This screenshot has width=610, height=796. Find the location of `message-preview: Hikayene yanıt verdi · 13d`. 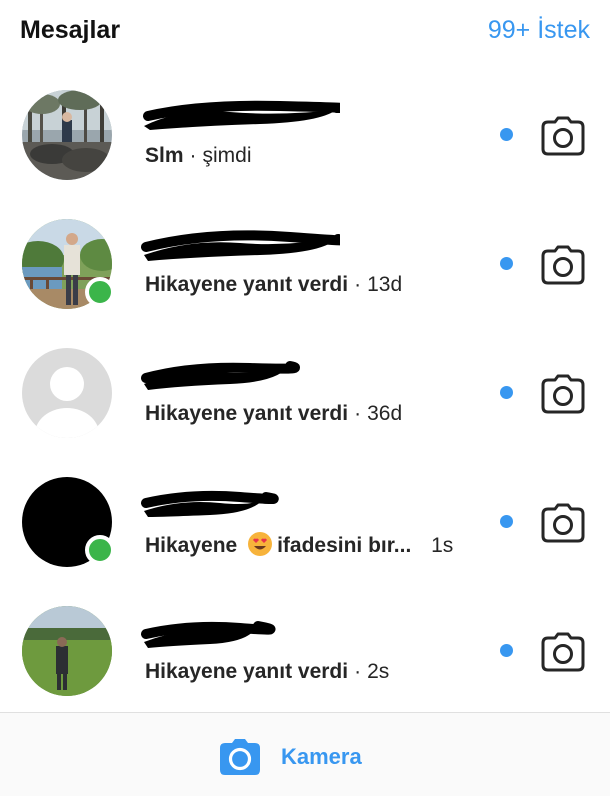

message-preview: Hikayene yanıt verdi · 13d is located at coordinates (273, 285).